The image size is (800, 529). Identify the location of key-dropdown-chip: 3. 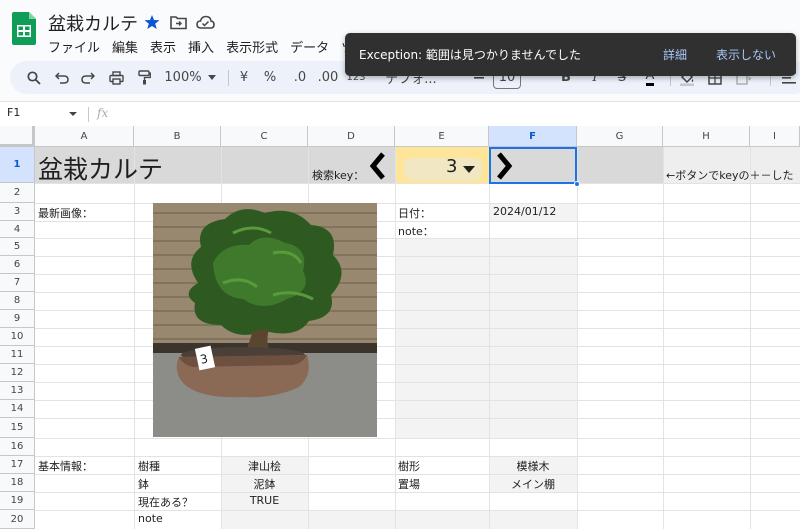
(443, 168).